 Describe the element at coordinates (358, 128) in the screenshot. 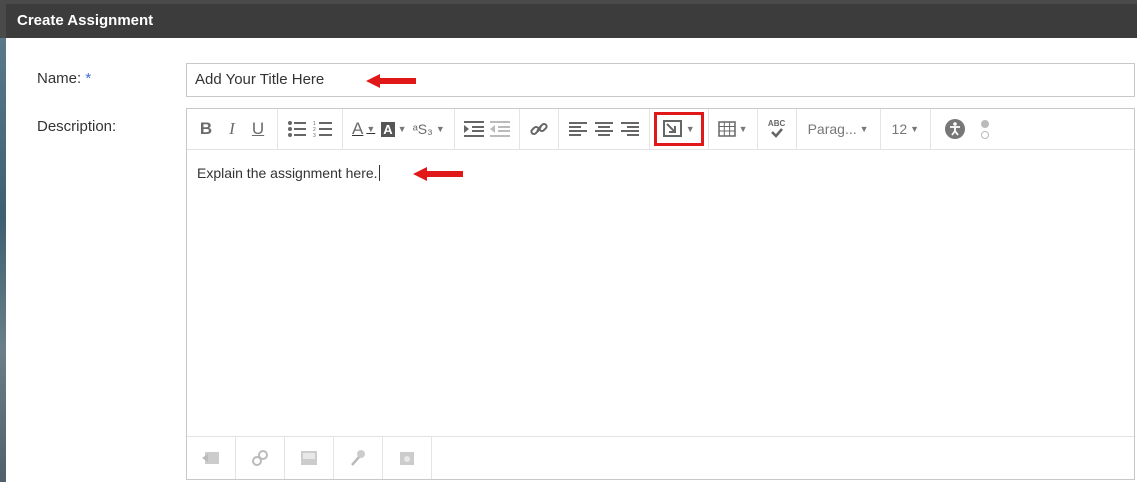

I see `font-color-label: A` at that location.